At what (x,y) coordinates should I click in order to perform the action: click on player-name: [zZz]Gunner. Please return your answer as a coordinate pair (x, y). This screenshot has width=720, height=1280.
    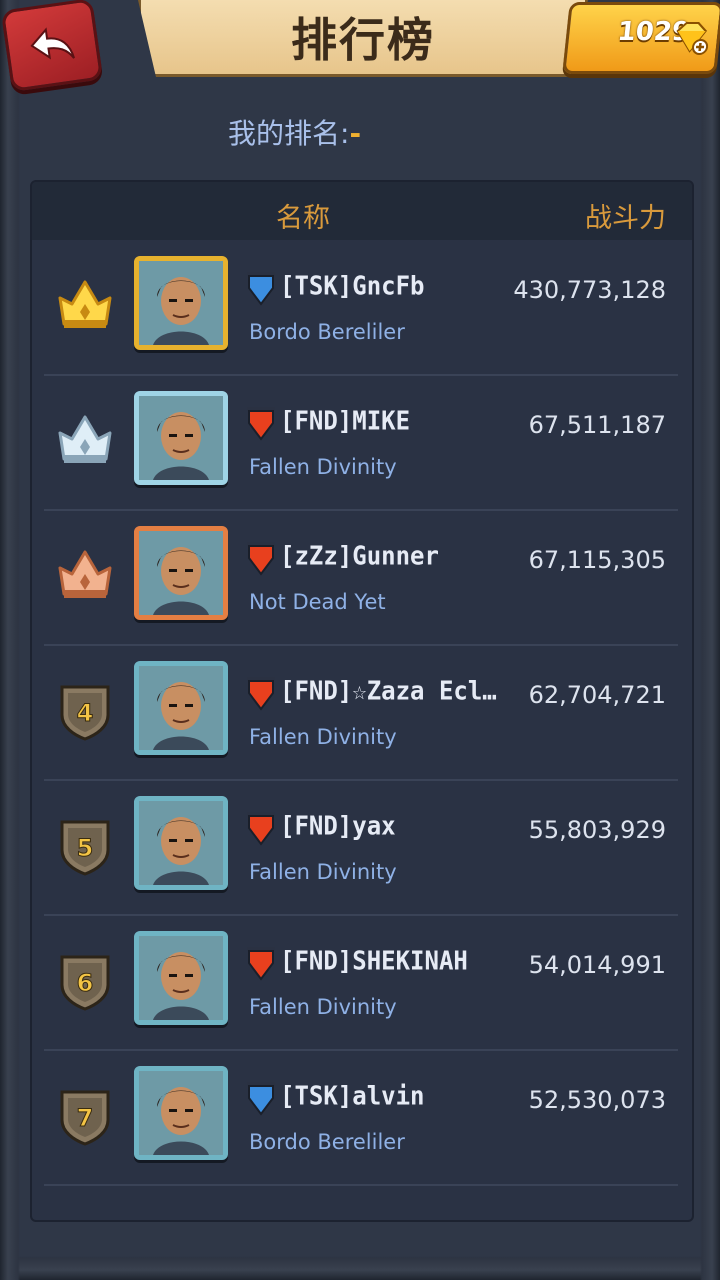
    Looking at the image, I should click on (359, 556).